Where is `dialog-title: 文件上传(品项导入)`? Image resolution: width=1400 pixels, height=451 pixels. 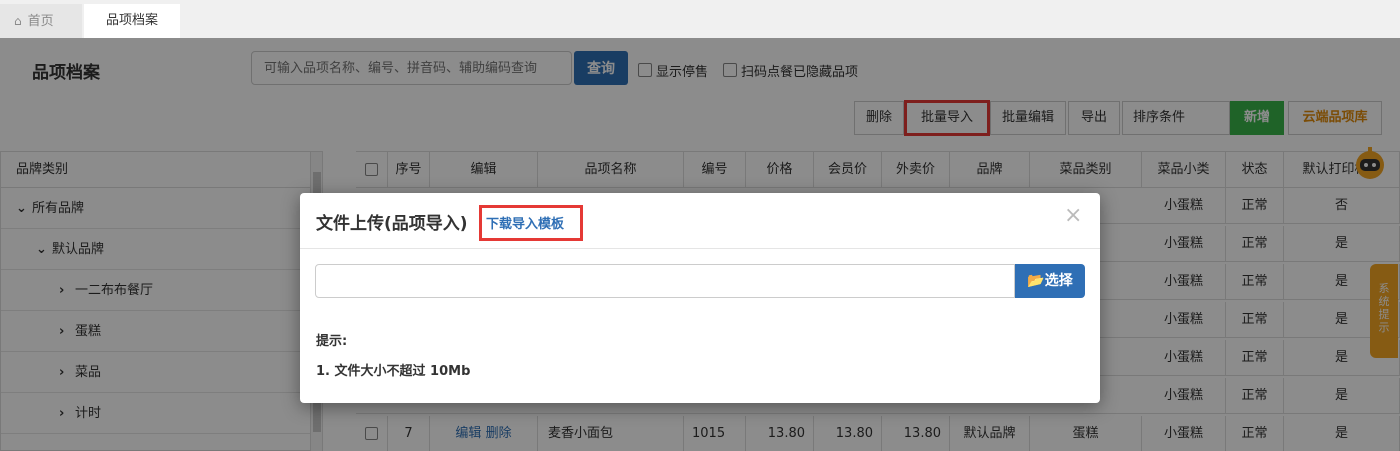 dialog-title: 文件上传(品项导入) is located at coordinates (392, 224).